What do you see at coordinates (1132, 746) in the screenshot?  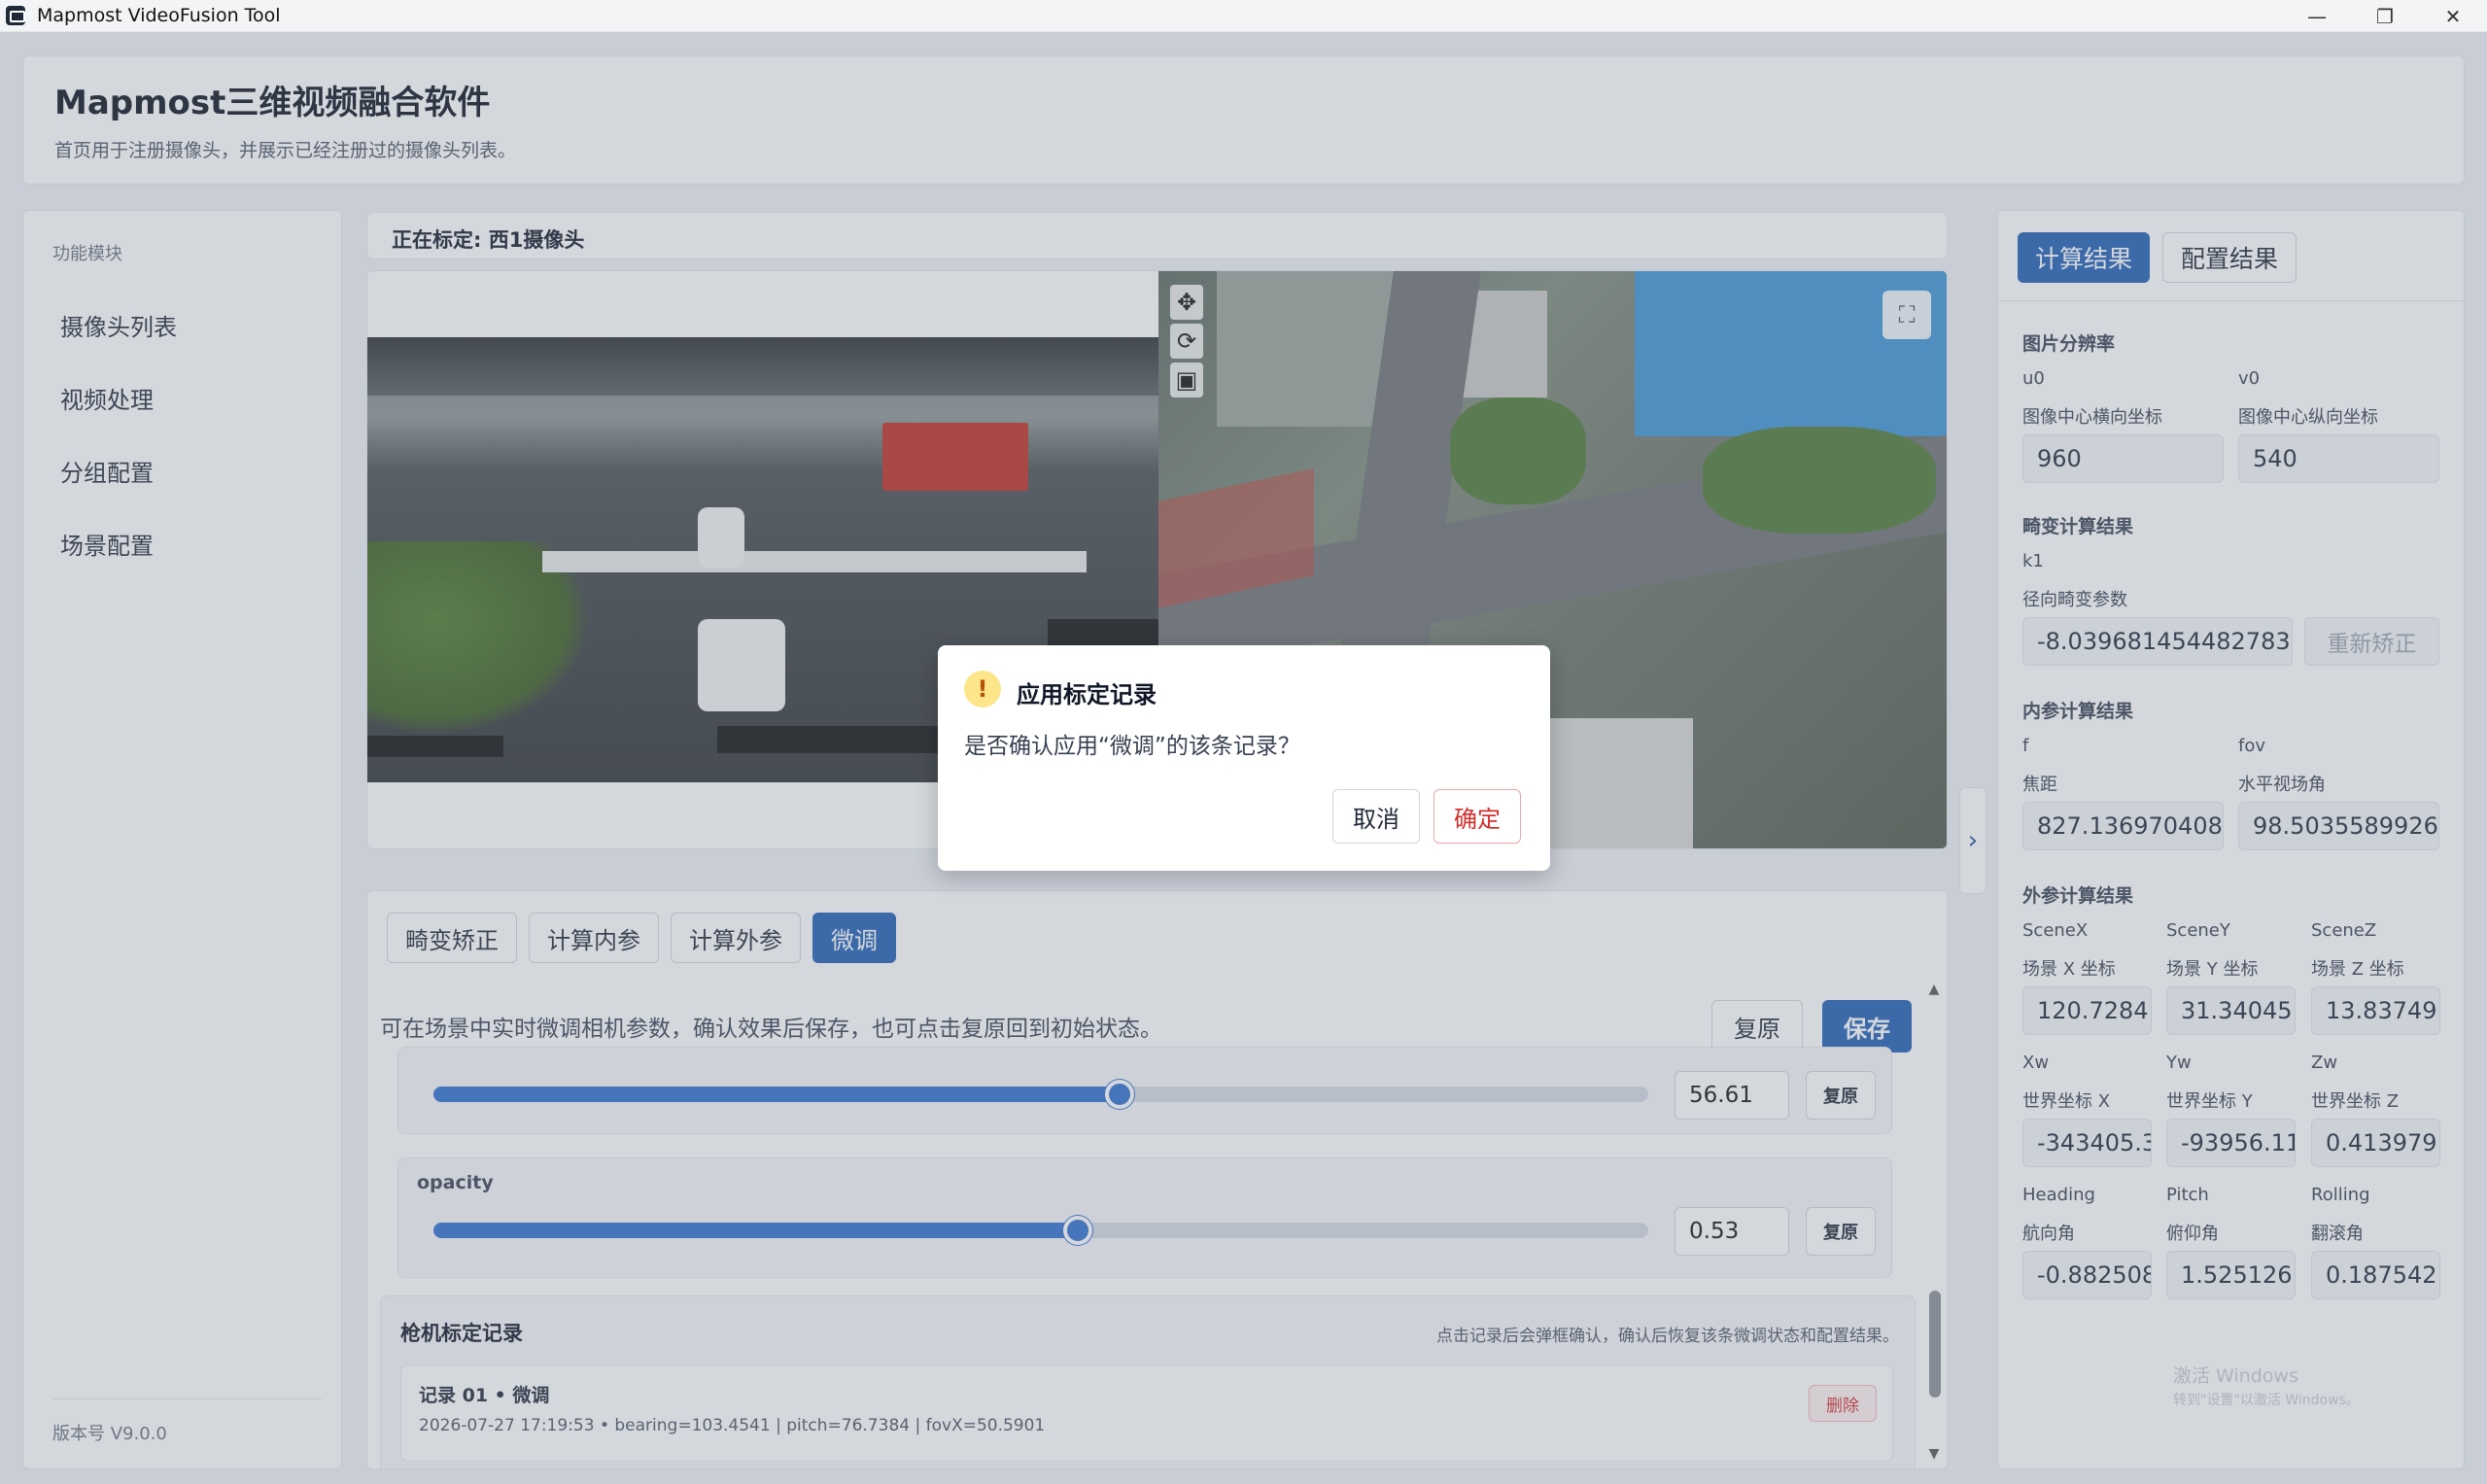 I see `dialog-message: 是否确认应用“微调”的该条记录？` at bounding box center [1132, 746].